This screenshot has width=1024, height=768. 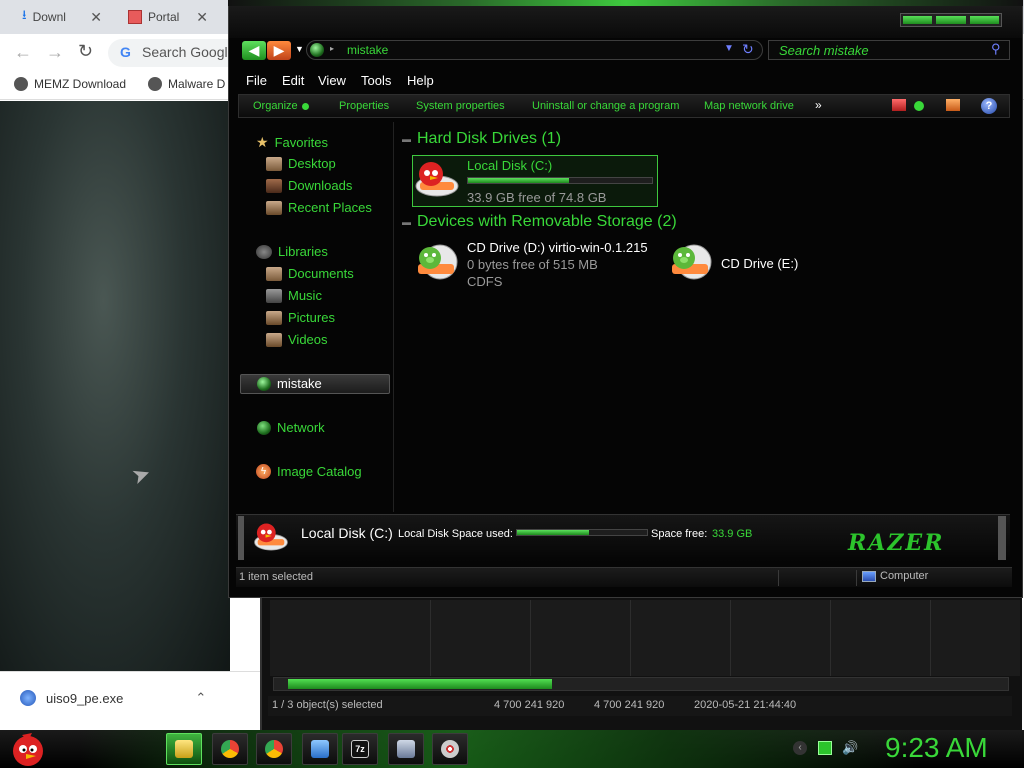 I want to click on maximize-button, so click(x=951, y=20).